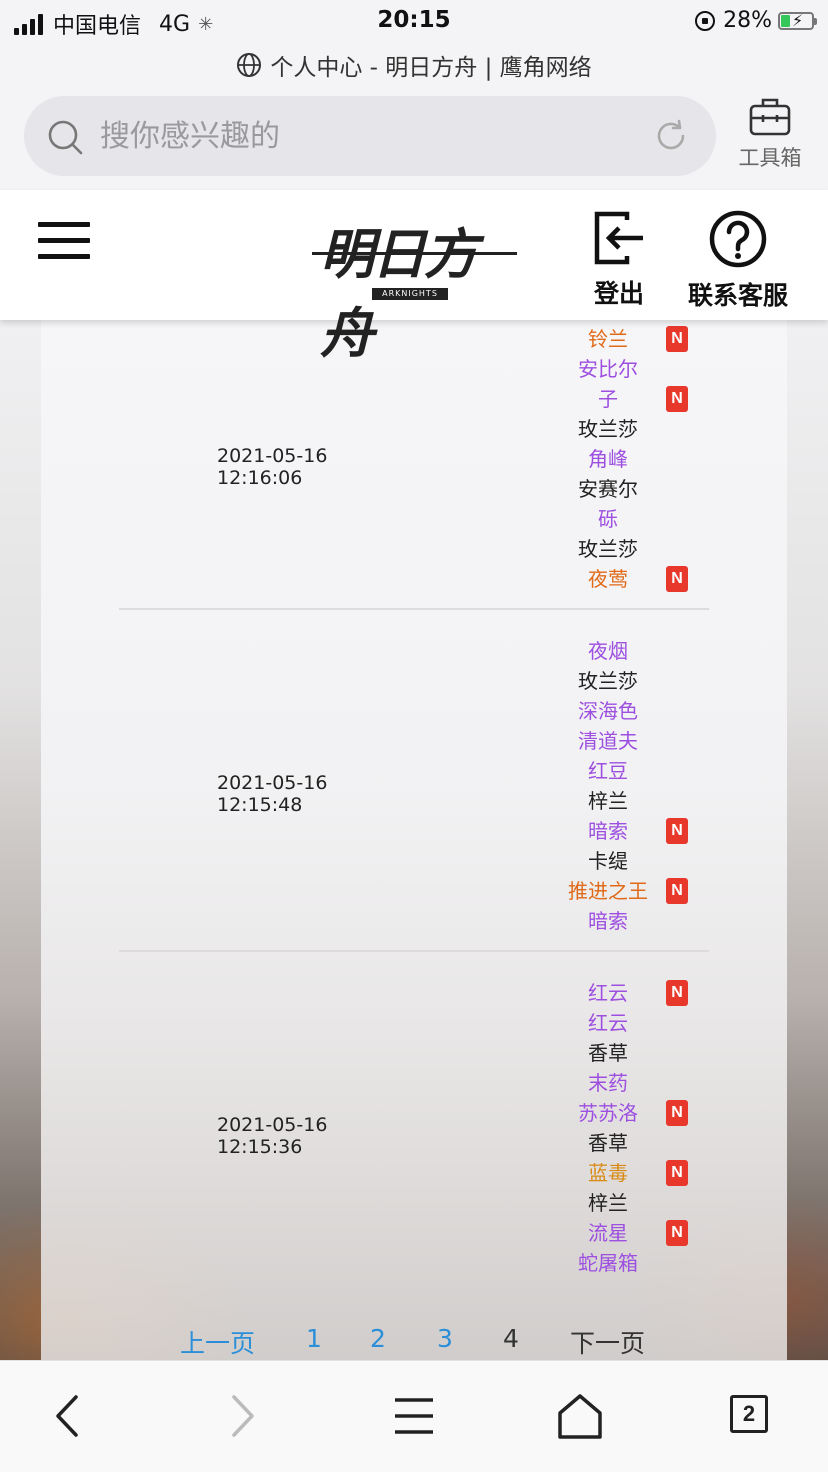 This screenshot has width=828, height=1472. Describe the element at coordinates (608, 519) in the screenshot. I see `operator-name: 砾` at that location.